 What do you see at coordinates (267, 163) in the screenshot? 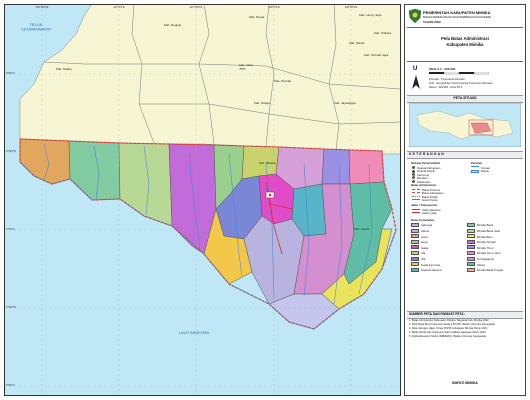
I see `label-kab-mimika: Kab. Mimika` at bounding box center [267, 163].